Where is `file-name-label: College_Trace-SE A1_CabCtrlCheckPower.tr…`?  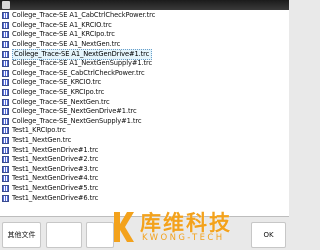
file-name-label: College_Trace-SE A1_CabCtrlCheckPower.tr… is located at coordinates (84, 15).